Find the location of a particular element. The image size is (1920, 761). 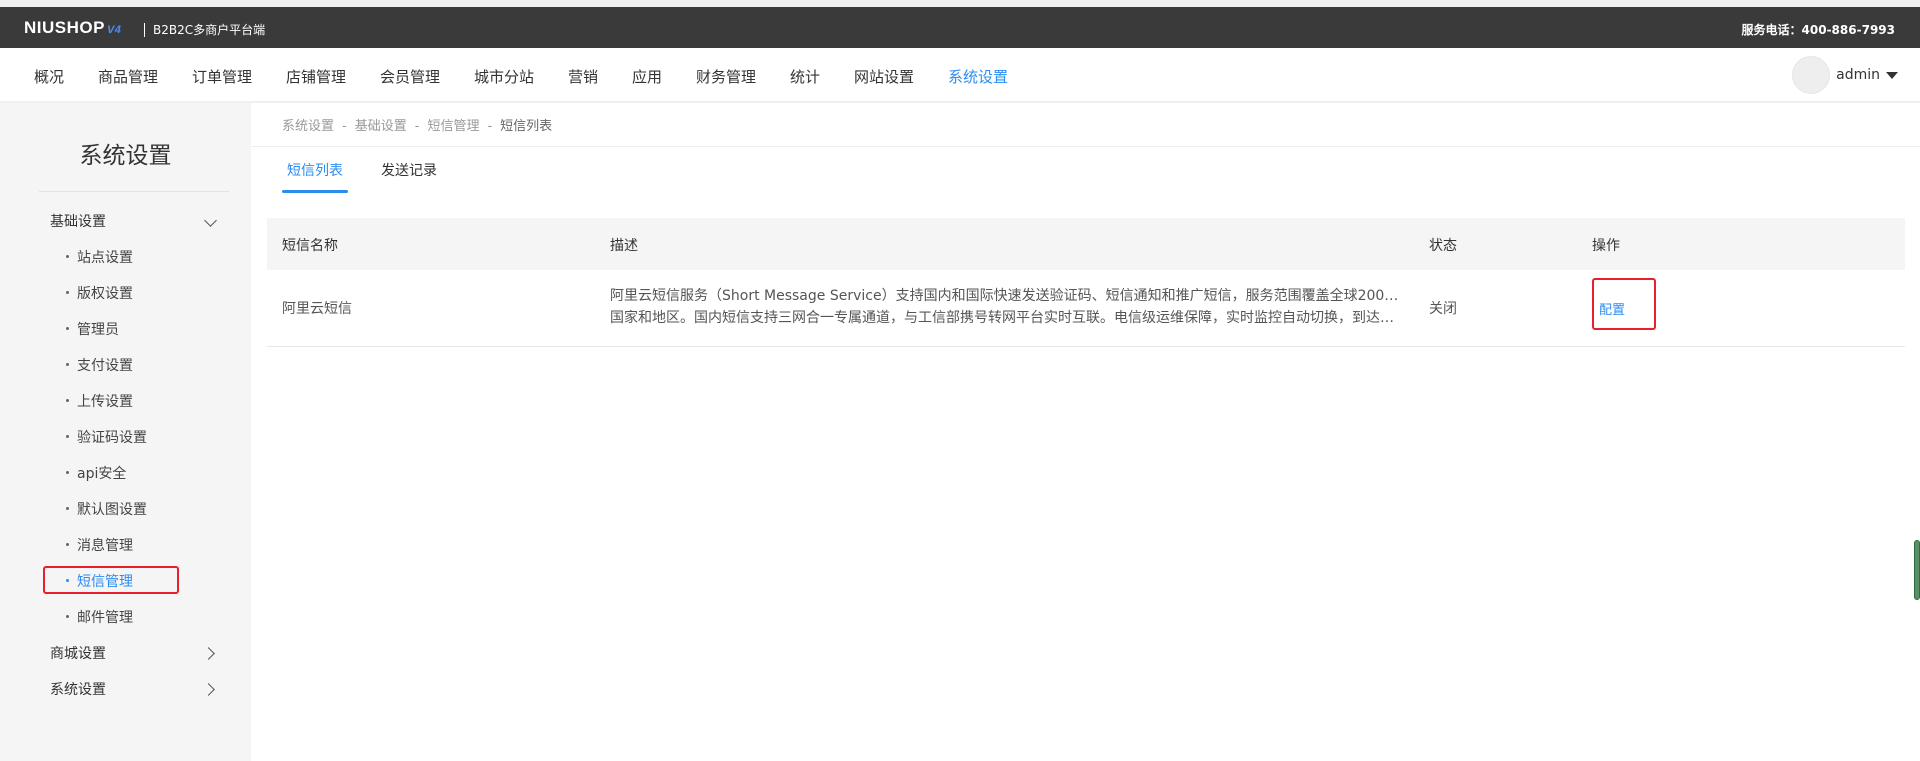

active-tab-indicator is located at coordinates (315, 191).